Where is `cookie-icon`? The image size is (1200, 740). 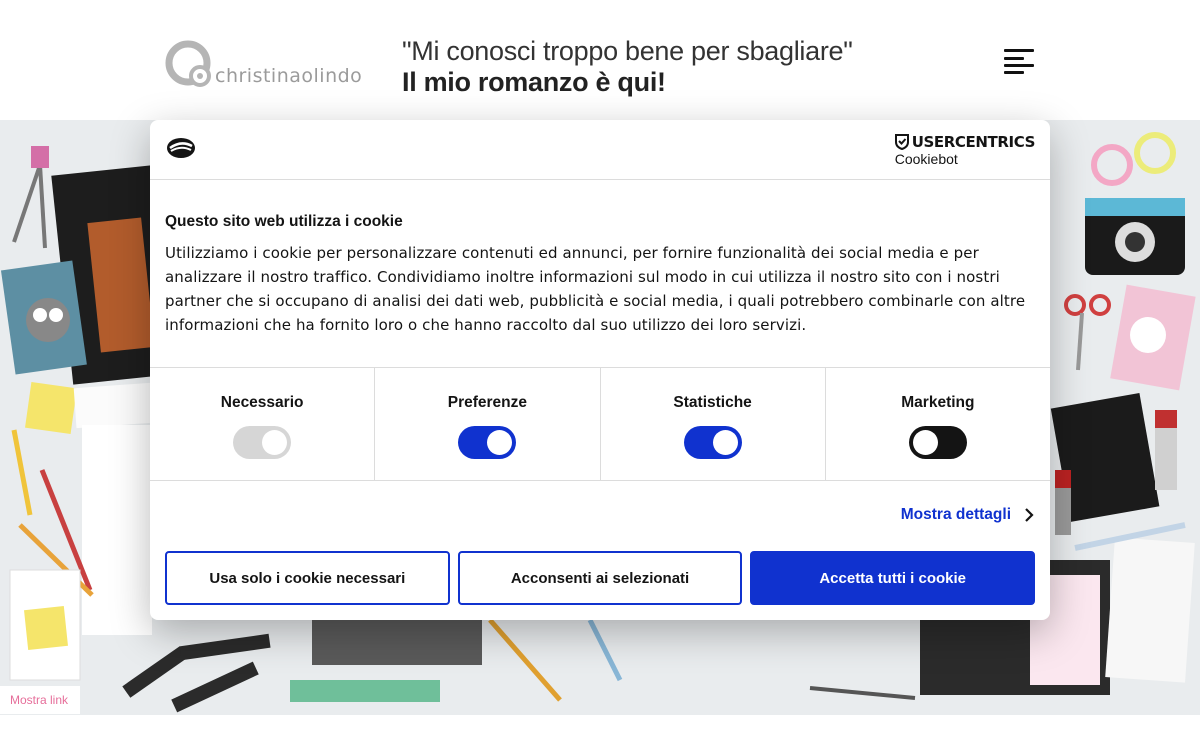
cookie-icon is located at coordinates (181, 148).